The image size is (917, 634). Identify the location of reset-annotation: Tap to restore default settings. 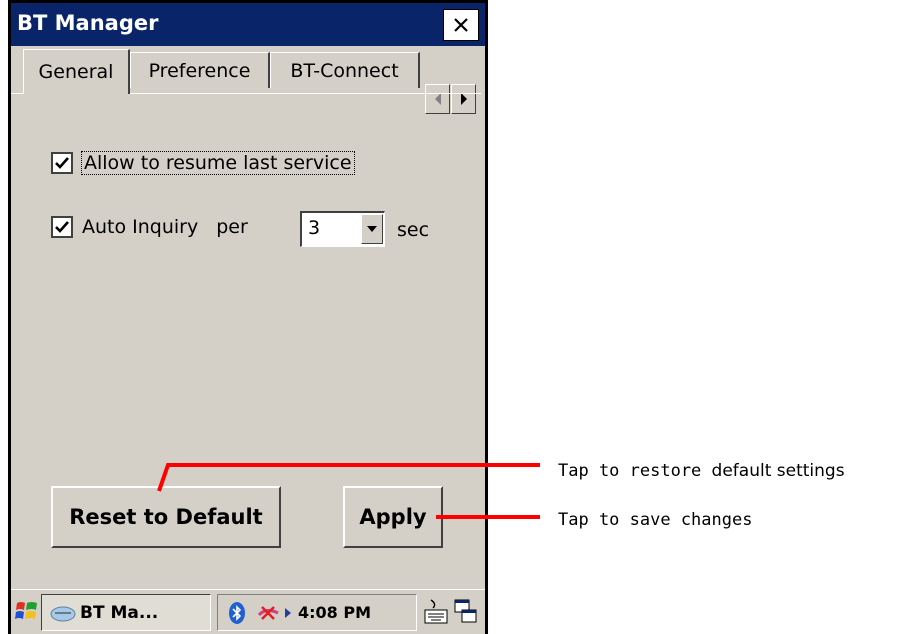
(701, 471).